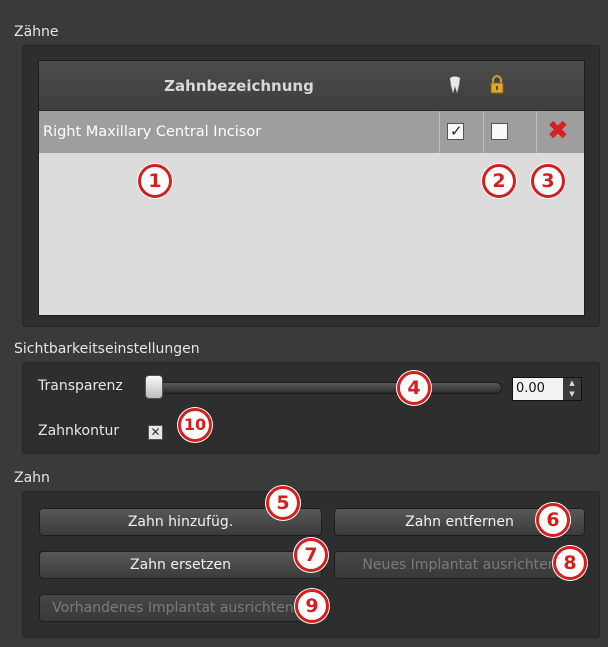 The image size is (608, 647). I want to click on callout-badge-9: 9, so click(312, 606).